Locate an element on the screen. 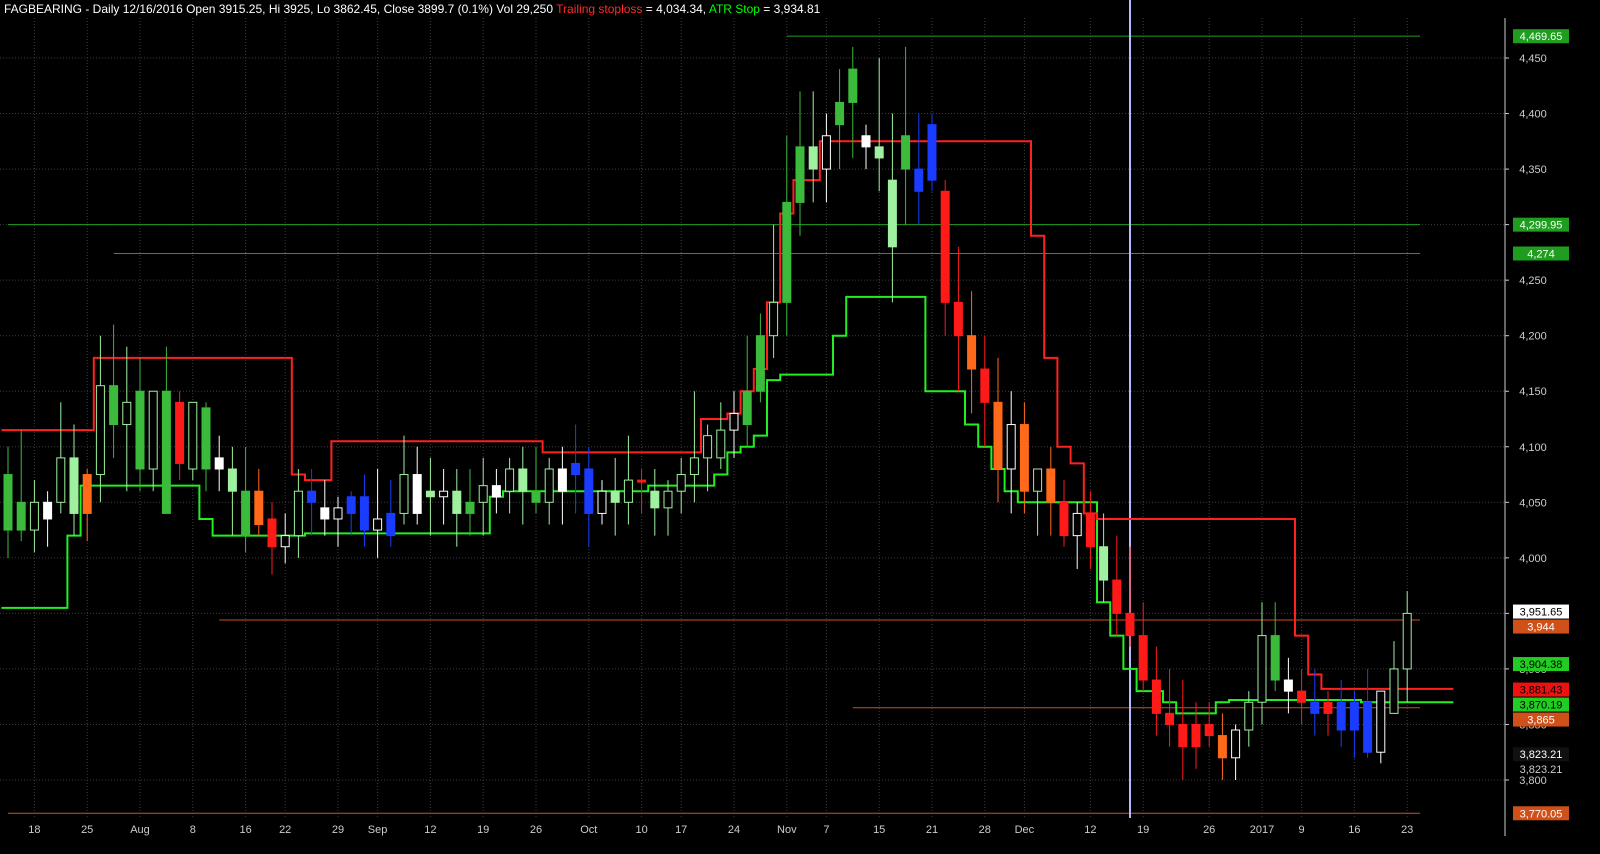 The height and width of the screenshot is (854, 1600). atr-stop-label: ATR Stop is located at coordinates (734, 9).